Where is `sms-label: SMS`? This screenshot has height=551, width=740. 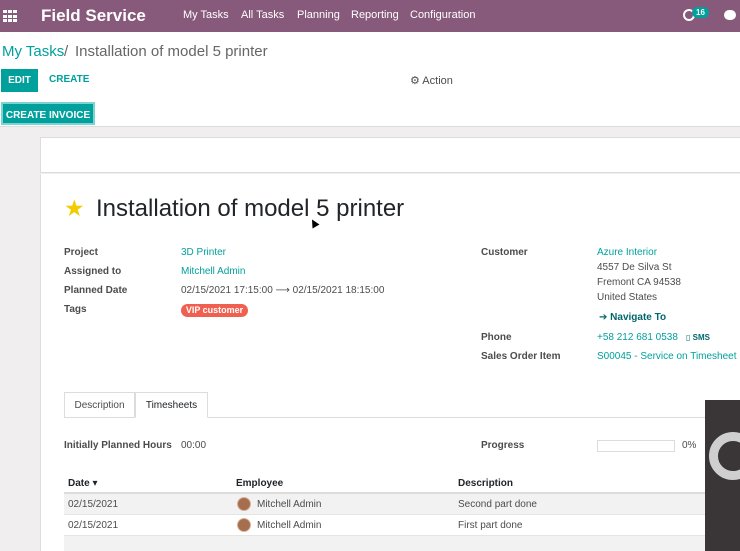 sms-label: SMS is located at coordinates (701, 337).